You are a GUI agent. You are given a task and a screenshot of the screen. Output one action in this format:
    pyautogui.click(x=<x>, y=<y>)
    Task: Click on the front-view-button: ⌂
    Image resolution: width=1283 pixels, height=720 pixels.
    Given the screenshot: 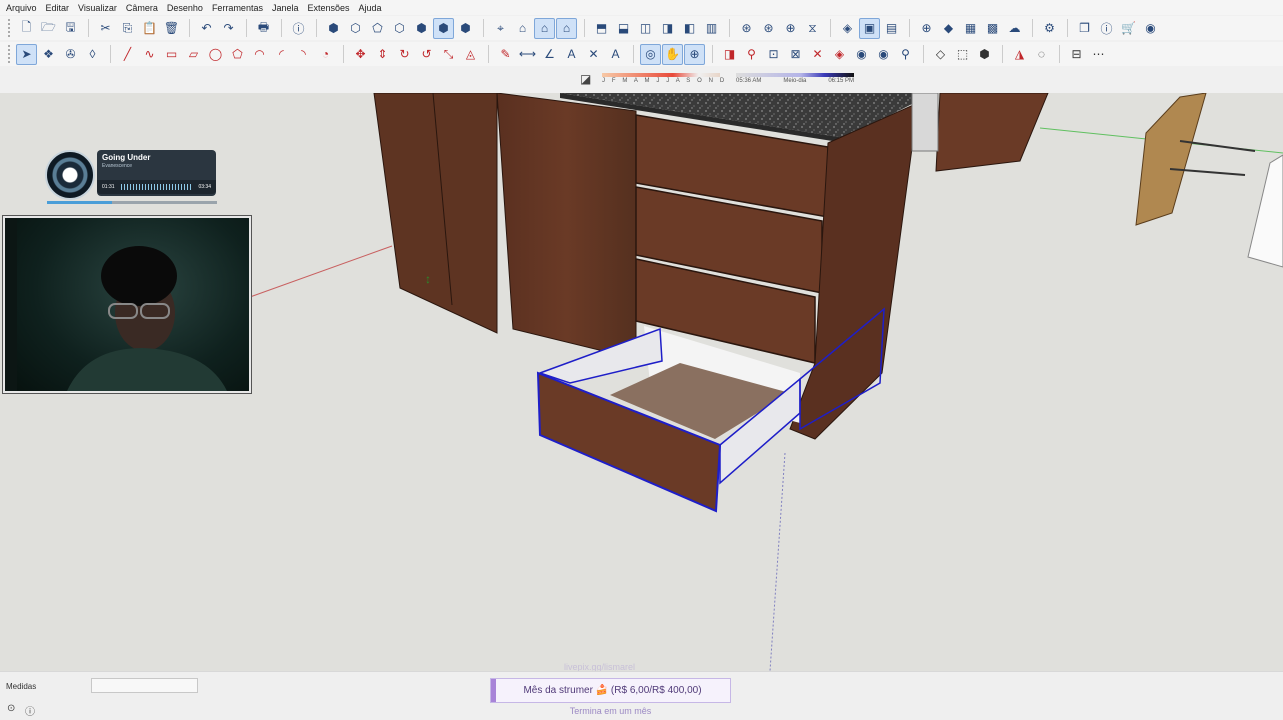 What is the action you would take?
    pyautogui.click(x=544, y=28)
    